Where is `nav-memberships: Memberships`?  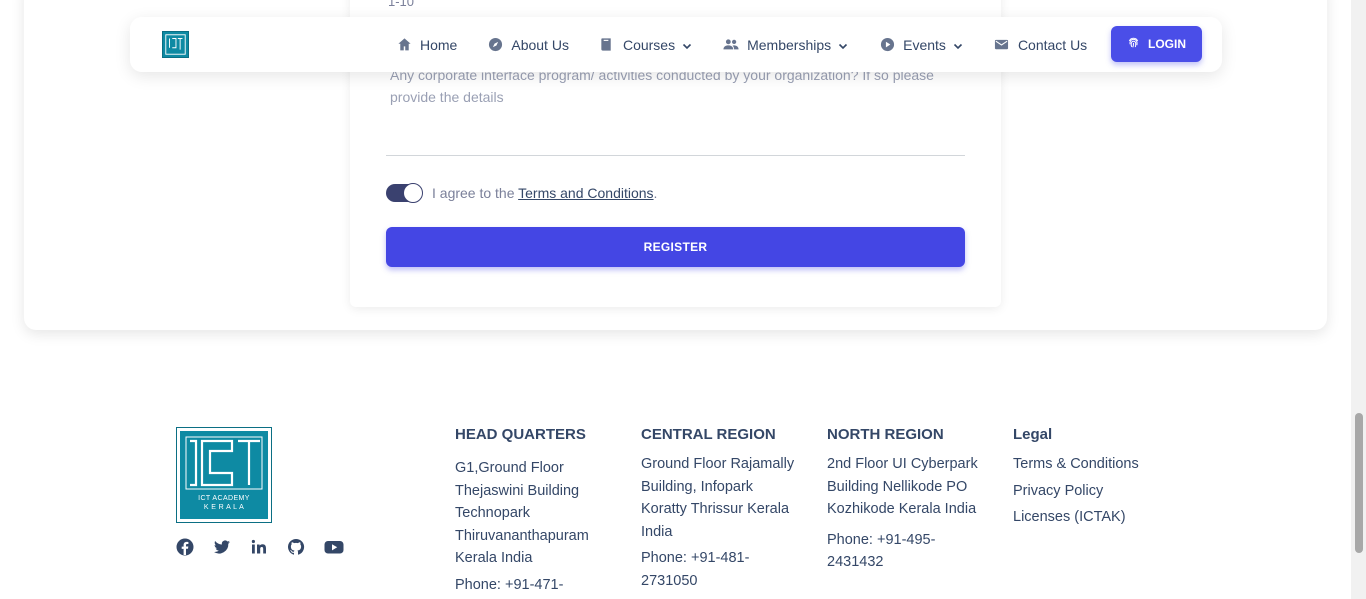 nav-memberships: Memberships is located at coordinates (786, 45).